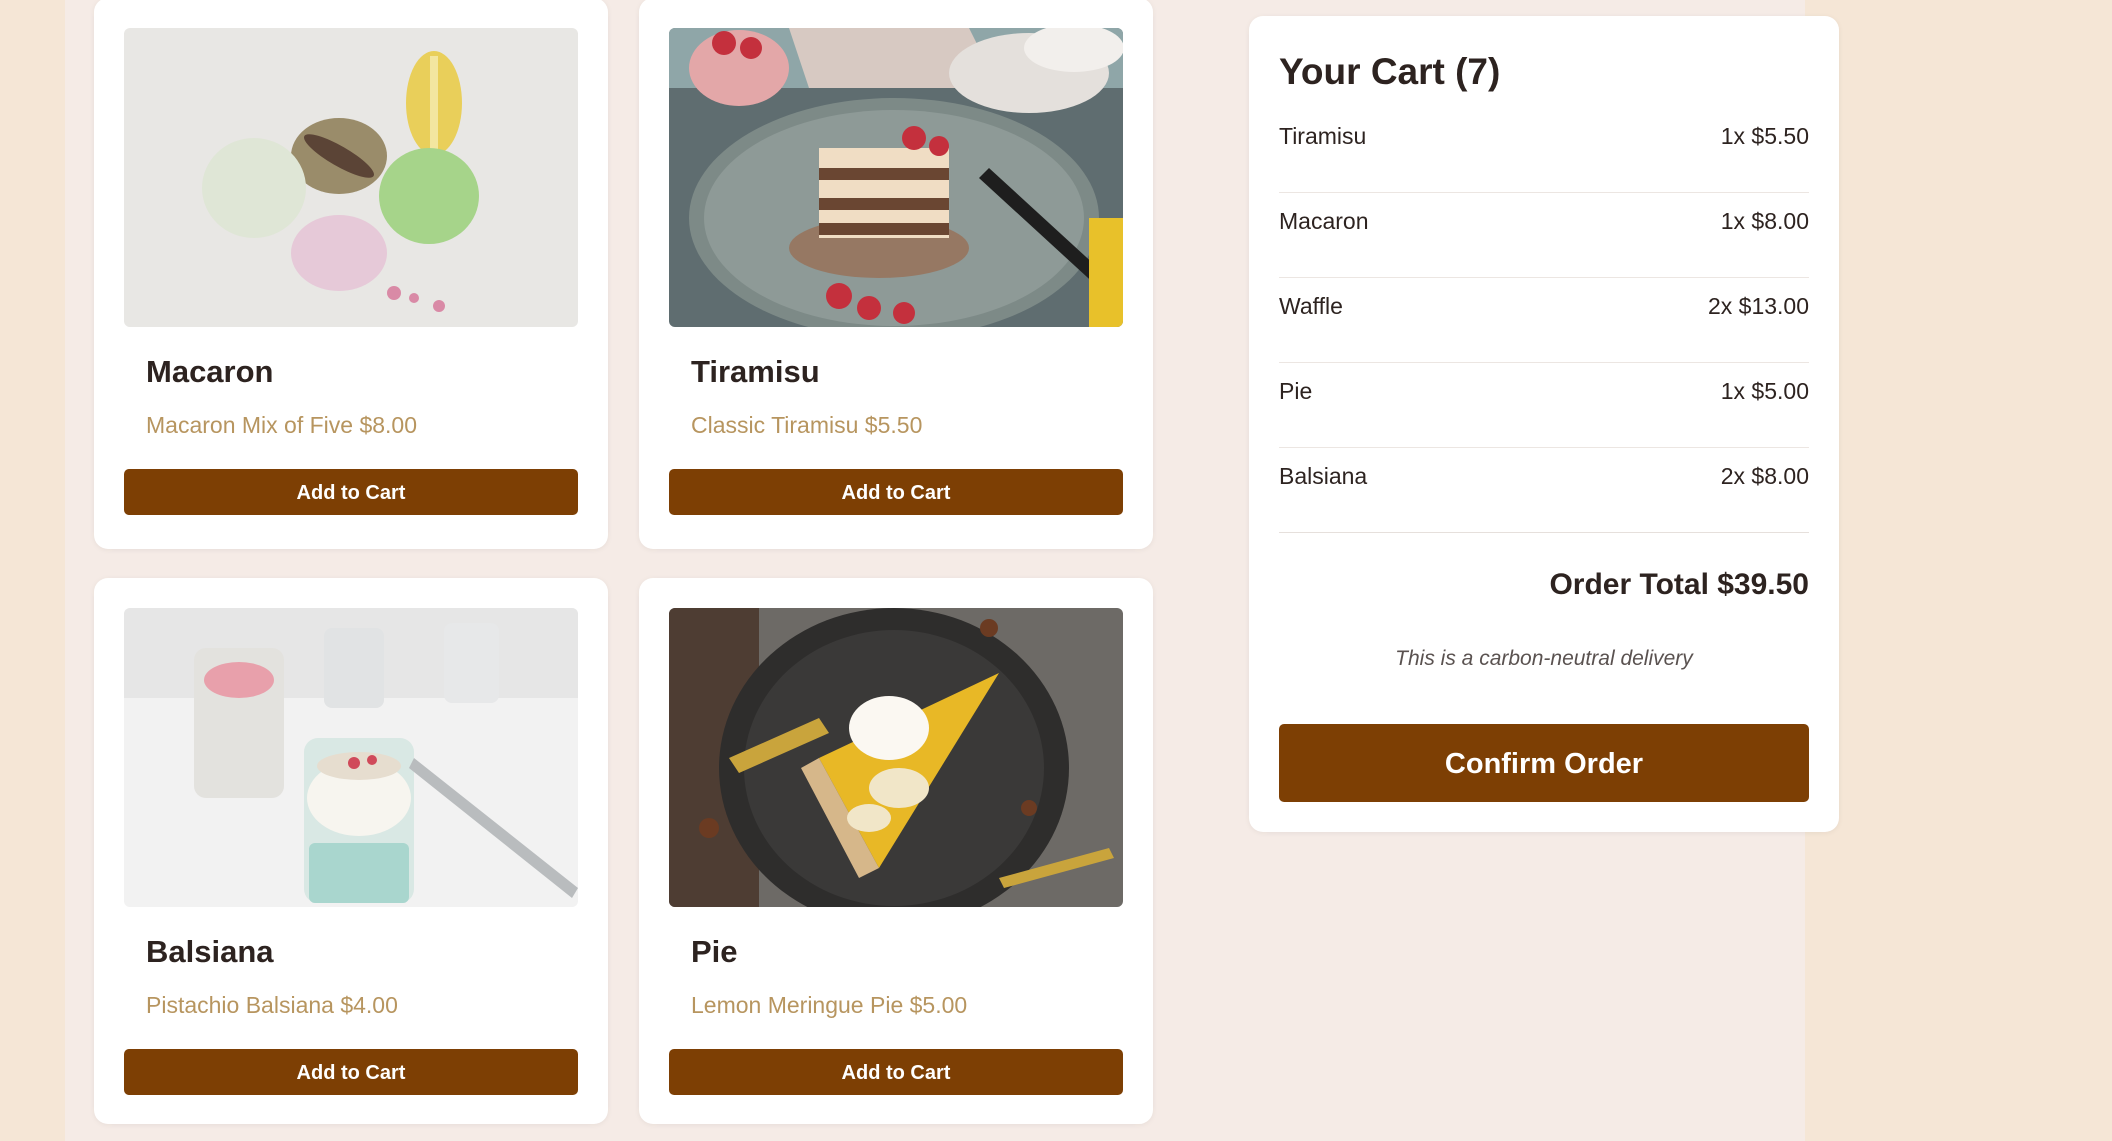 The width and height of the screenshot is (2112, 1141). What do you see at coordinates (272, 1005) in the screenshot?
I see `product-description: Pistachio Balsiana $4.00` at bounding box center [272, 1005].